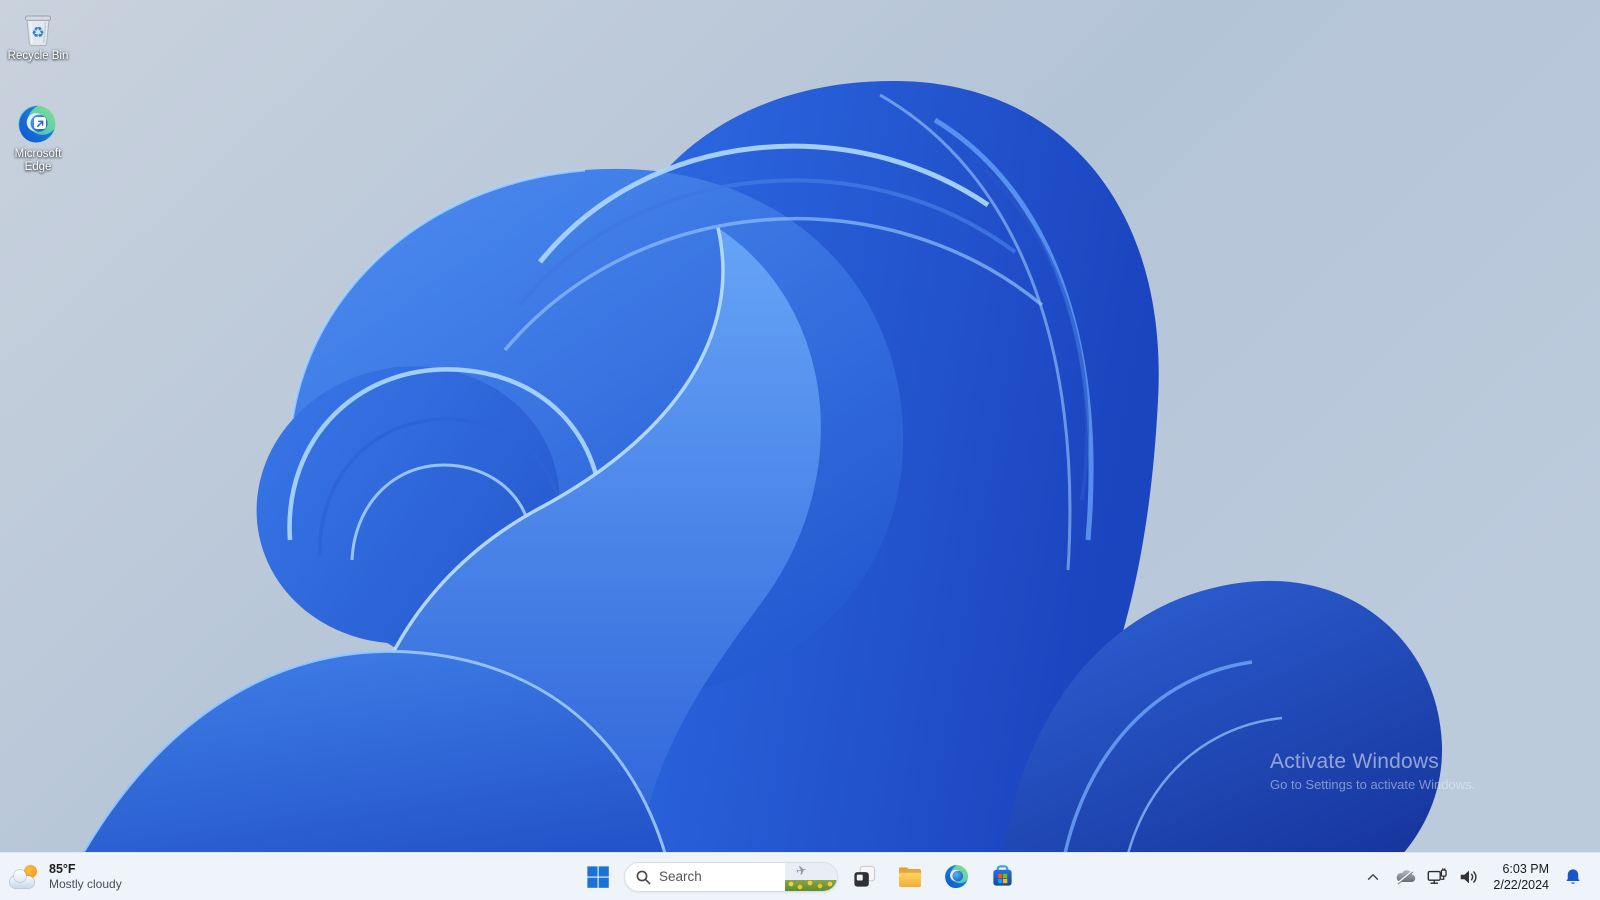 This screenshot has height=900, width=1600. I want to click on edge-icon, so click(956, 876).